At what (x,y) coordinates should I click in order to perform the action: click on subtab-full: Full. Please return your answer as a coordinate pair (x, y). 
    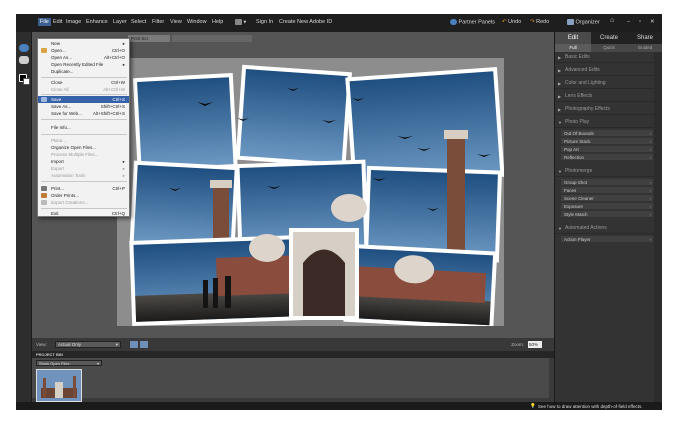
    Looking at the image, I should click on (573, 48).